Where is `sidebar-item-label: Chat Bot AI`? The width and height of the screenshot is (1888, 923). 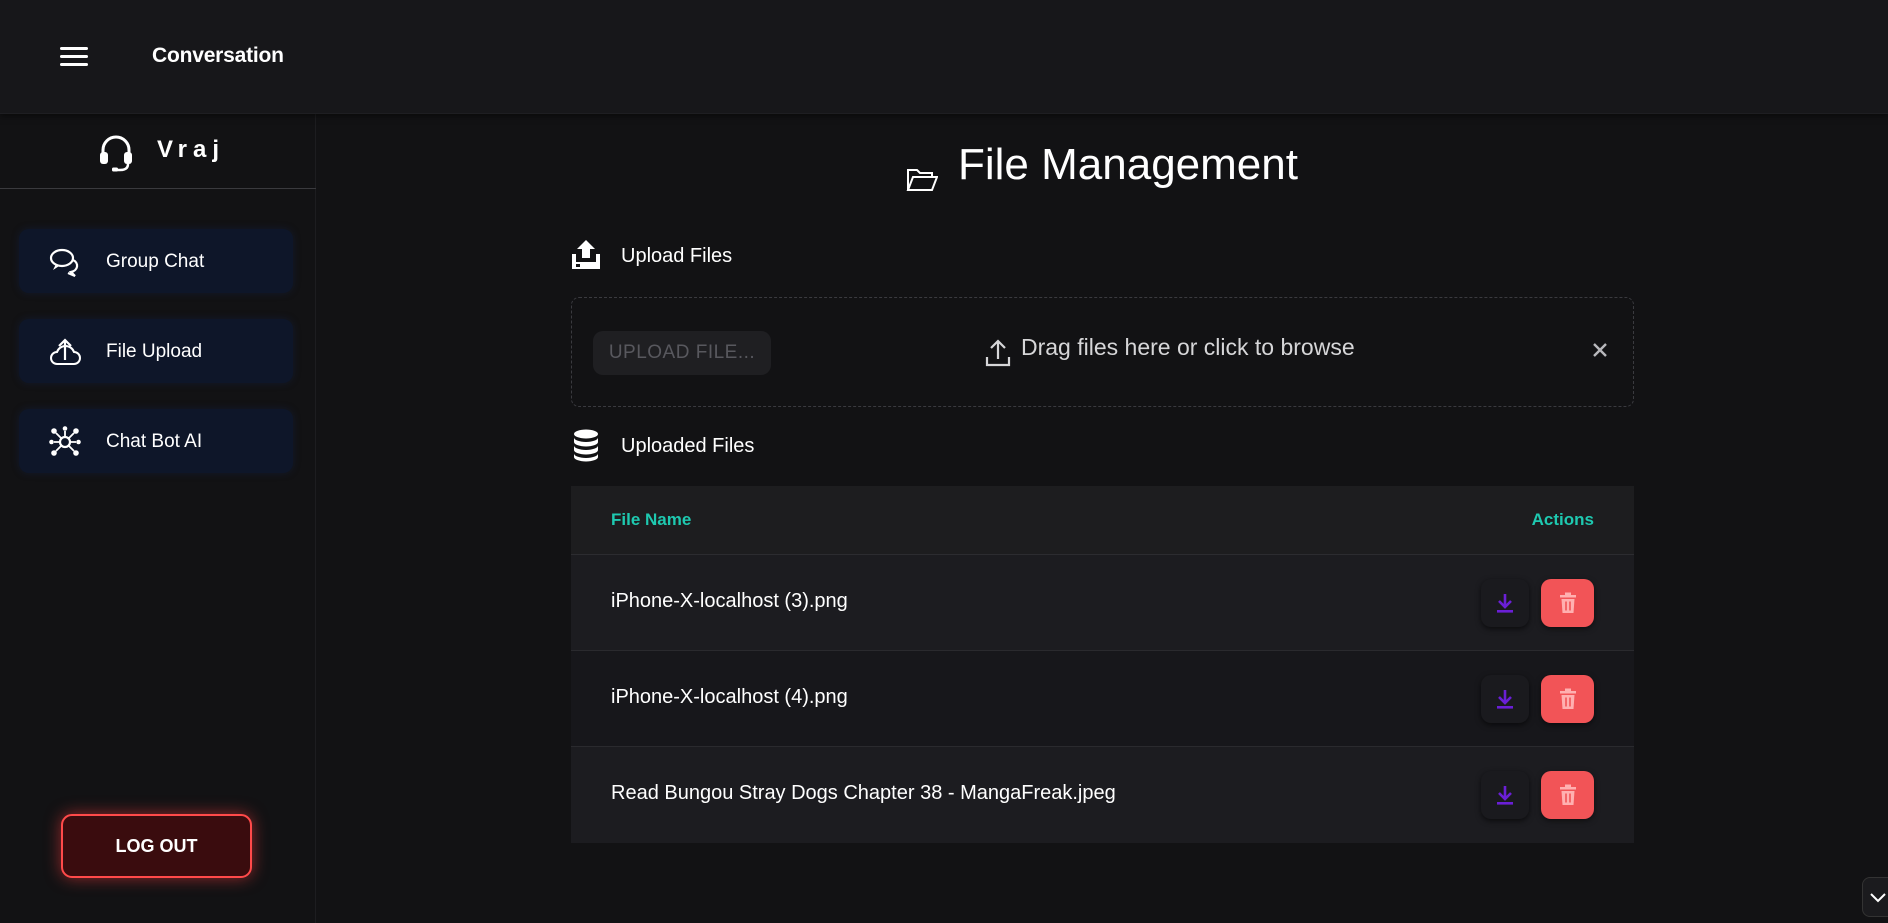 sidebar-item-label: Chat Bot AI is located at coordinates (154, 441).